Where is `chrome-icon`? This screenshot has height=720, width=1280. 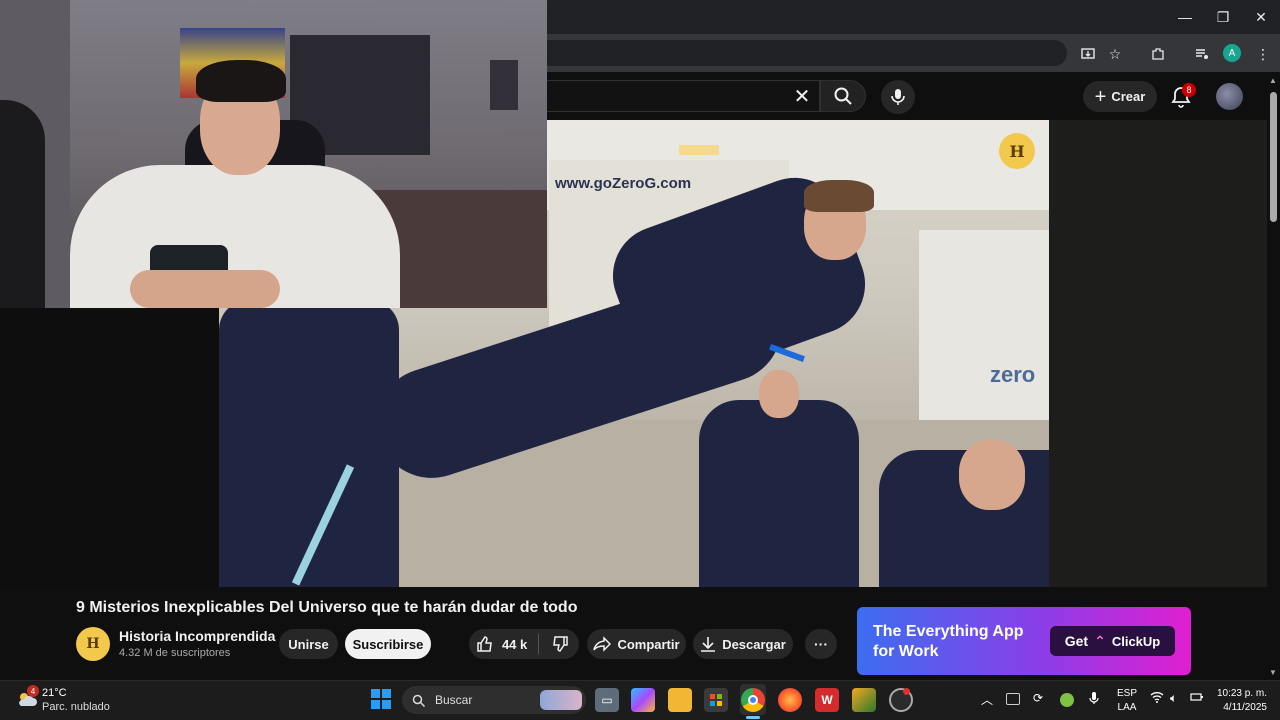 chrome-icon is located at coordinates (753, 700).